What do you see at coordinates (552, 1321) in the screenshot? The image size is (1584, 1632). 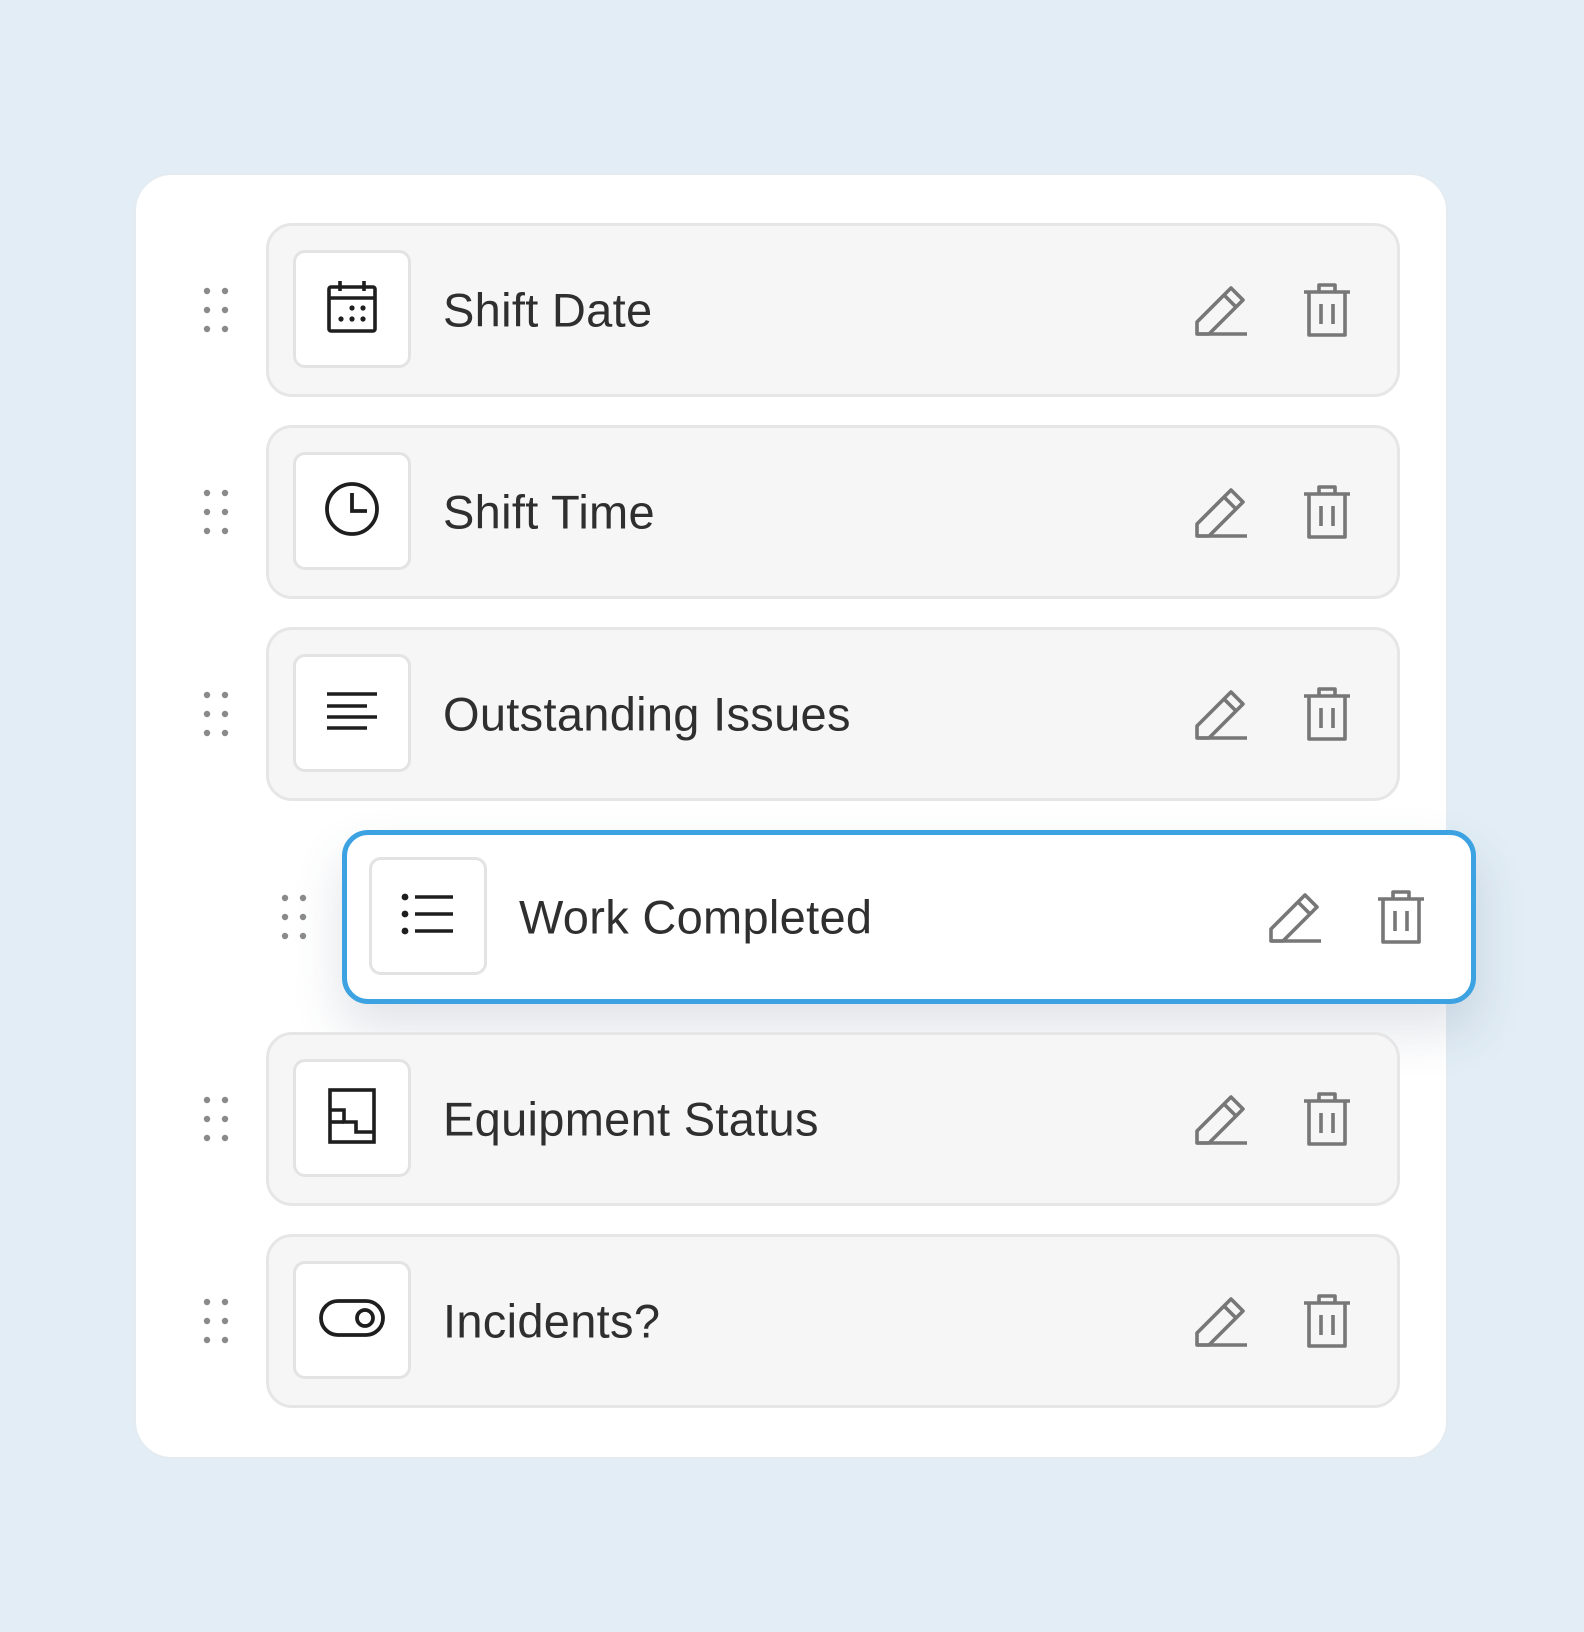 I see `field-label: Incidents?` at bounding box center [552, 1321].